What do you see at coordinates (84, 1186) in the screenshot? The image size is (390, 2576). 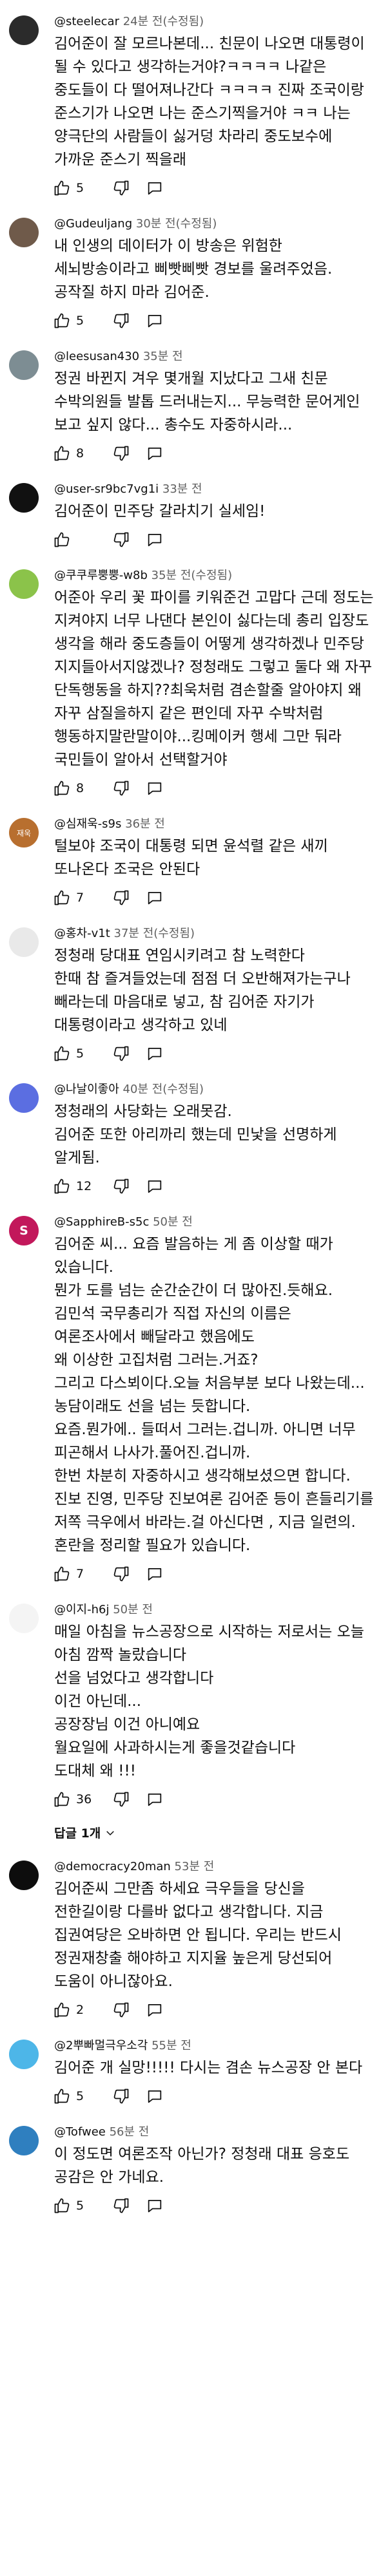 I see `like-count: 12` at bounding box center [84, 1186].